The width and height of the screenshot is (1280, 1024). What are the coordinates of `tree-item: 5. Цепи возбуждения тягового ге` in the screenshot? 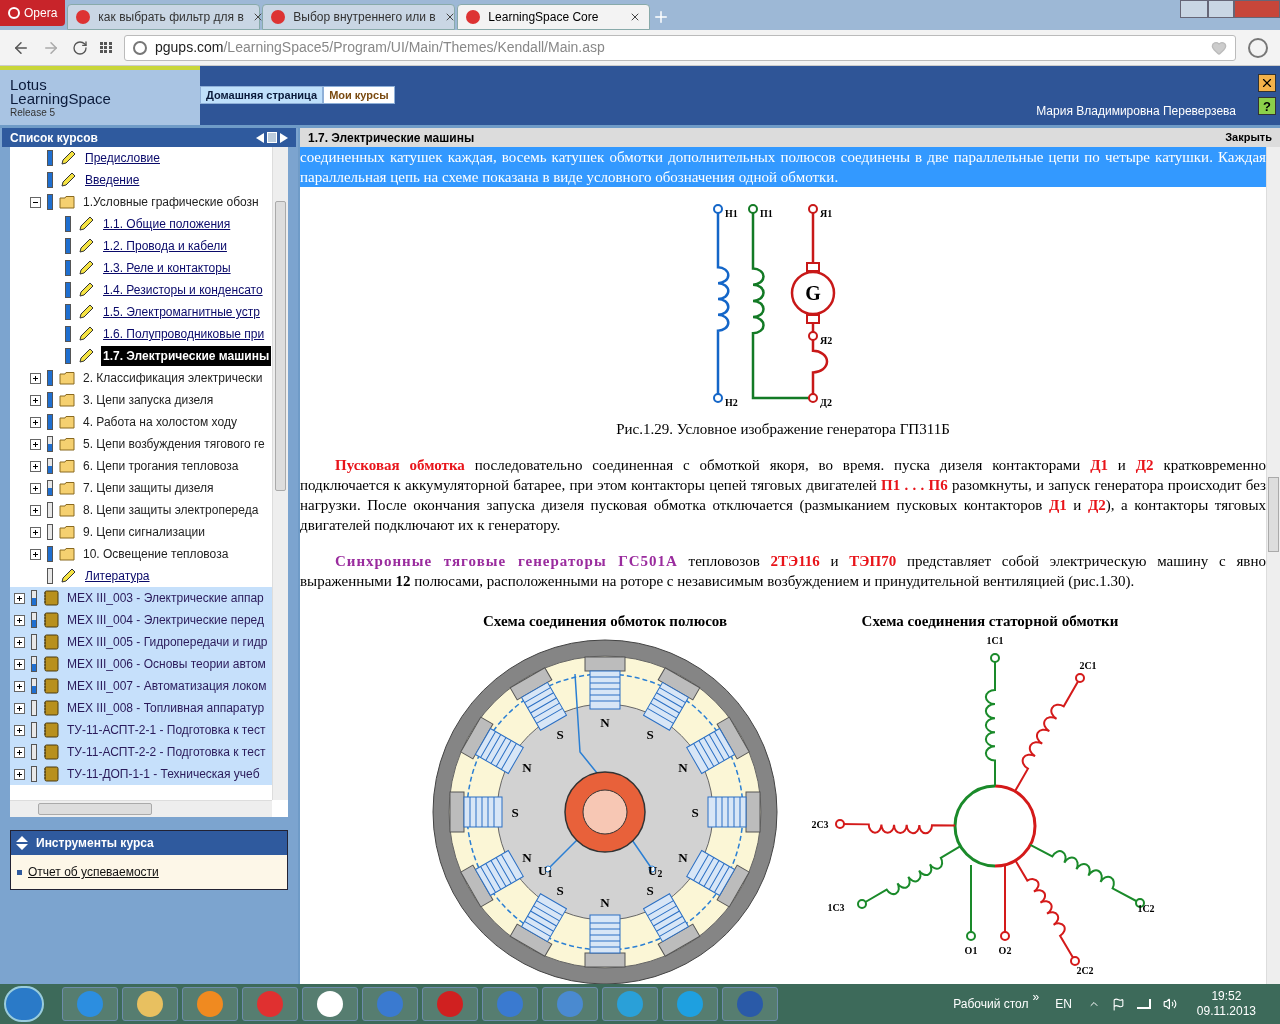 It's located at (174, 444).